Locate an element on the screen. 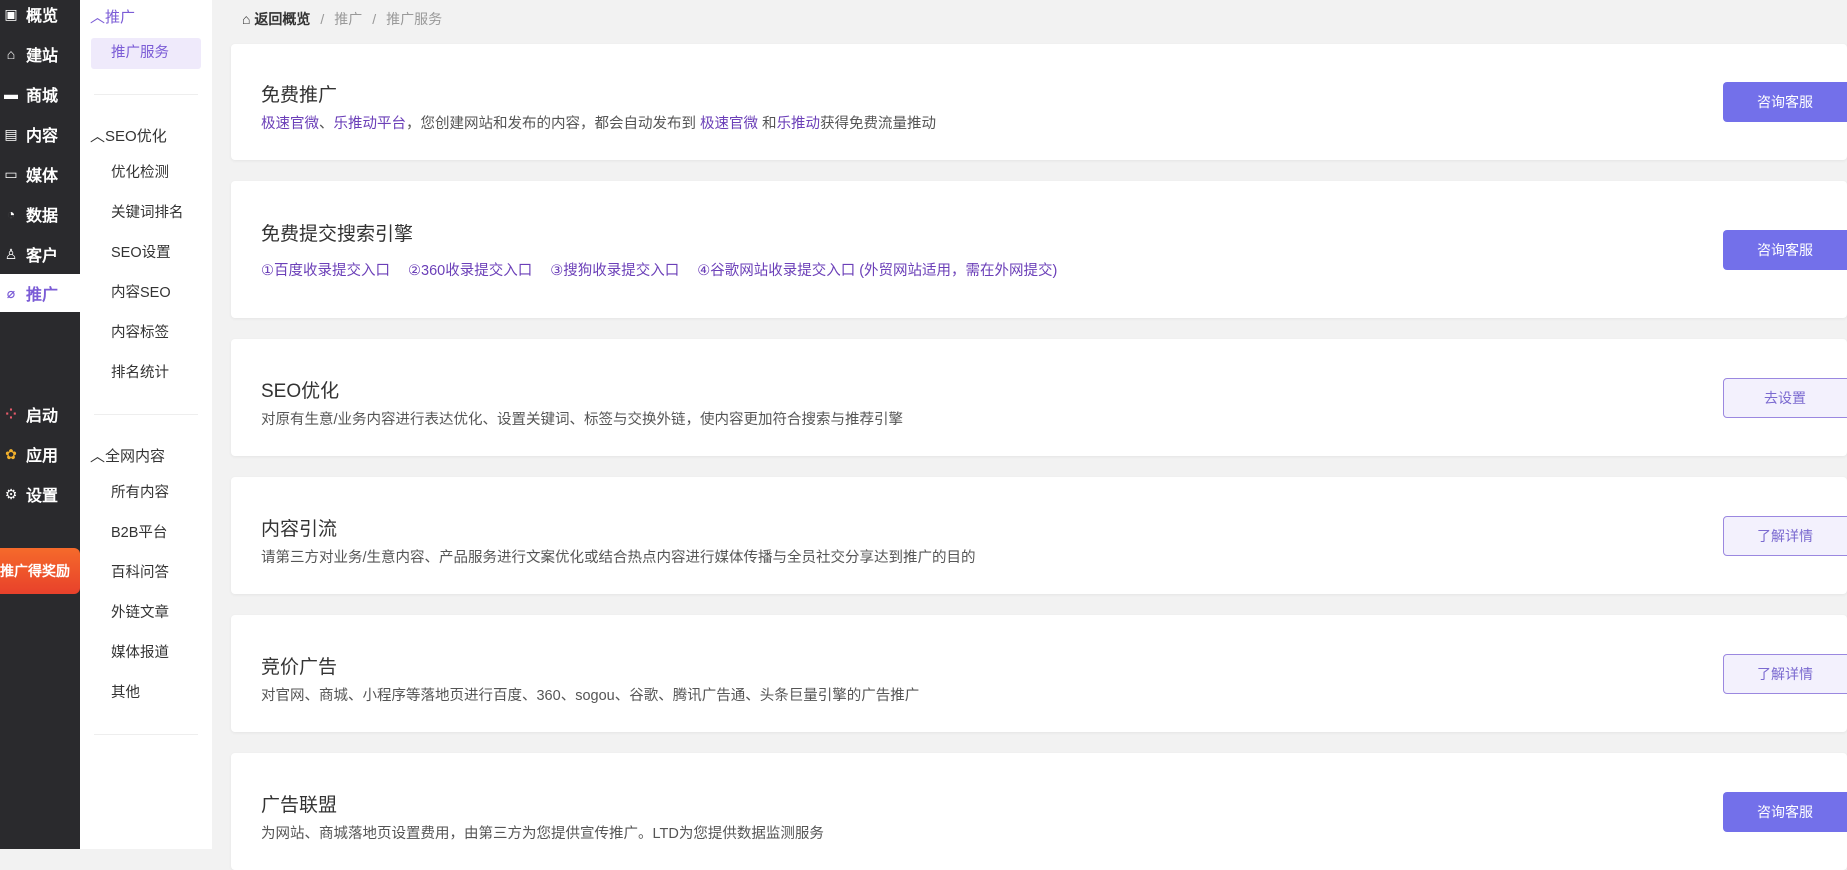 This screenshot has height=870, width=1847. card-title: 竞价广告 is located at coordinates (299, 667).